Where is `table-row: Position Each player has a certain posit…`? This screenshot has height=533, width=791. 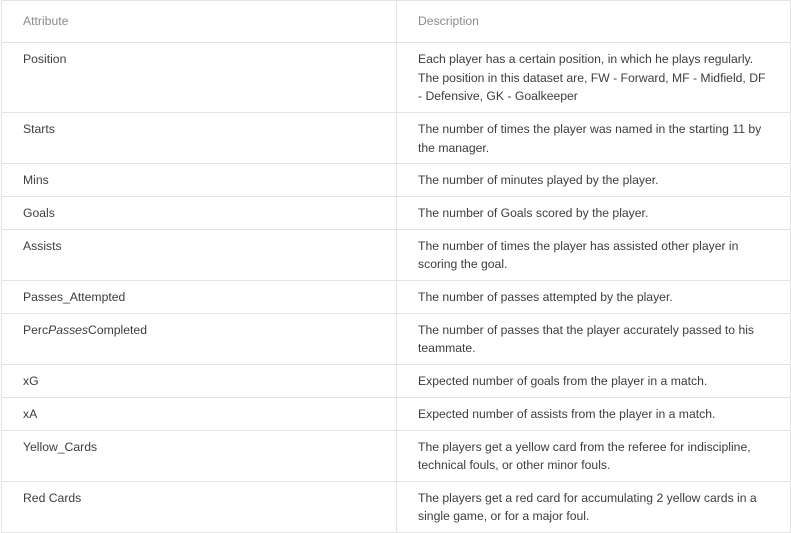 table-row: Position Each player has a certain posit… is located at coordinates (396, 77).